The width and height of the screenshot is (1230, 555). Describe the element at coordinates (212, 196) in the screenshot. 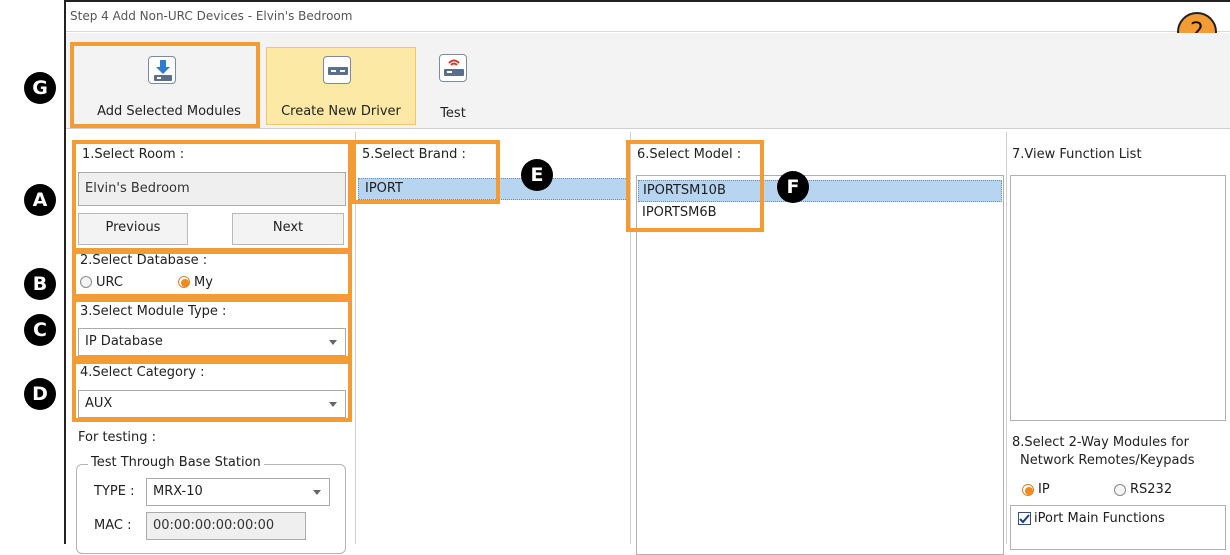

I see `callout-box-a` at that location.